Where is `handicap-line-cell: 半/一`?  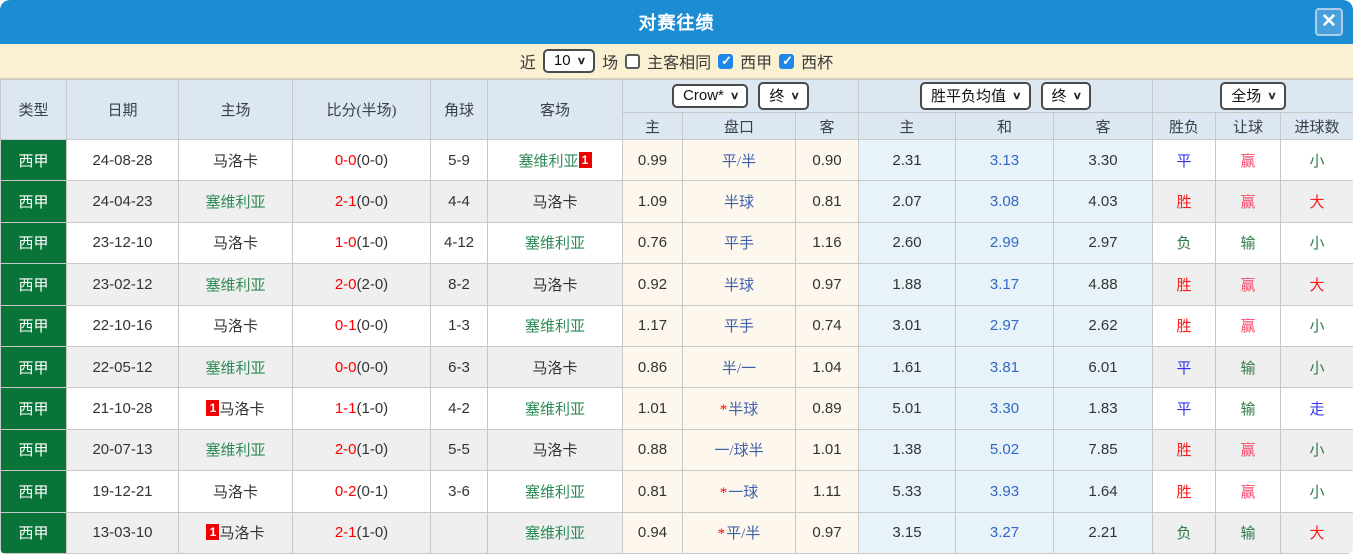
handicap-line-cell: 半/一 is located at coordinates (739, 367).